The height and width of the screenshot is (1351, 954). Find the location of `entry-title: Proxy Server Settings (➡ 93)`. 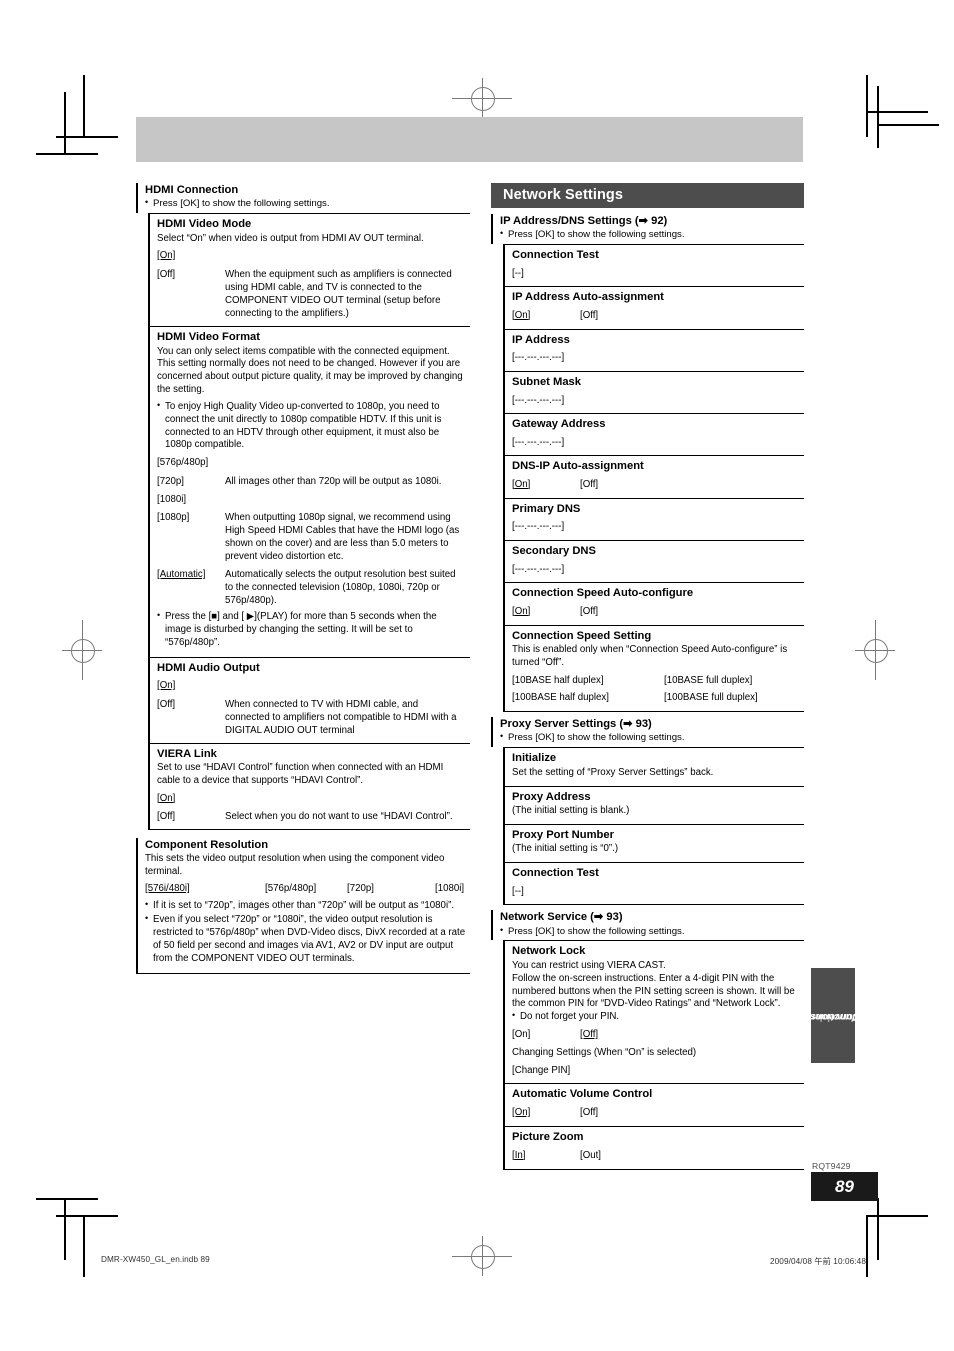

entry-title: Proxy Server Settings (➡ 93) is located at coordinates (576, 724).